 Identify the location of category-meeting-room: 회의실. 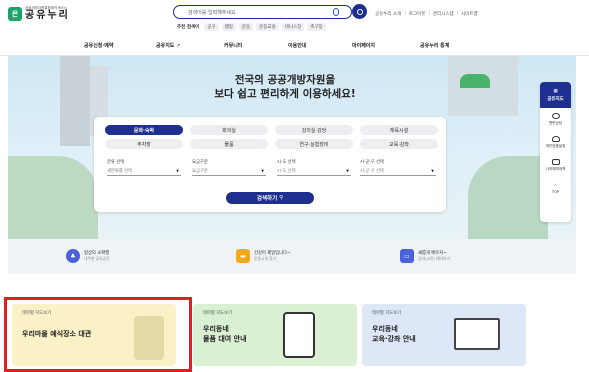
(229, 130).